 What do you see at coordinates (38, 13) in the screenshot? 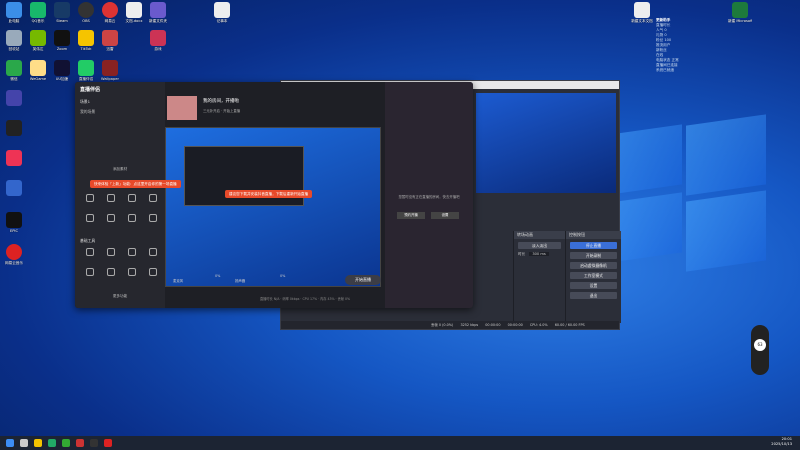
I see `desktop-icon: QQ音乐` at bounding box center [38, 13].